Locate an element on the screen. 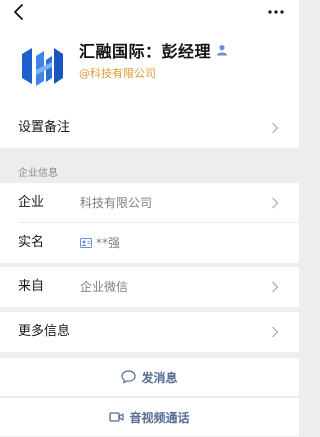  enterprise-value: 科技有限公司 is located at coordinates (116, 203).